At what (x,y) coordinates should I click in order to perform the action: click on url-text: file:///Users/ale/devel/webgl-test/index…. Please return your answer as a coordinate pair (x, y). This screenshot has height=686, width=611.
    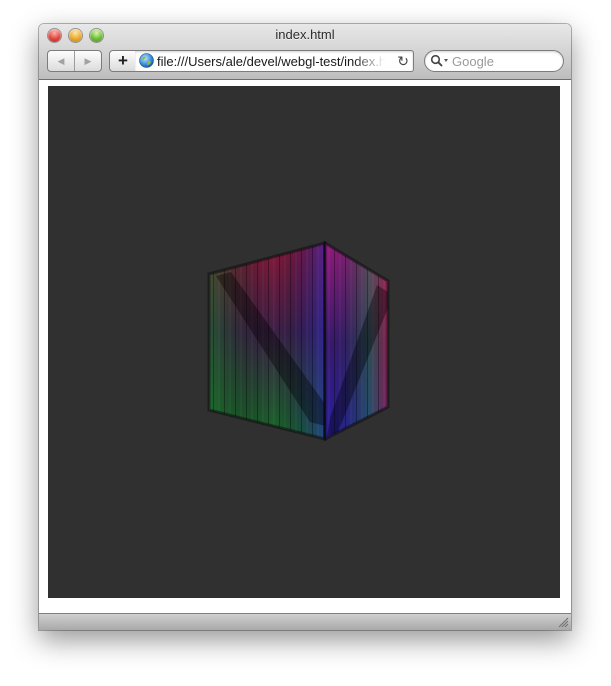
    Looking at the image, I should click on (271, 61).